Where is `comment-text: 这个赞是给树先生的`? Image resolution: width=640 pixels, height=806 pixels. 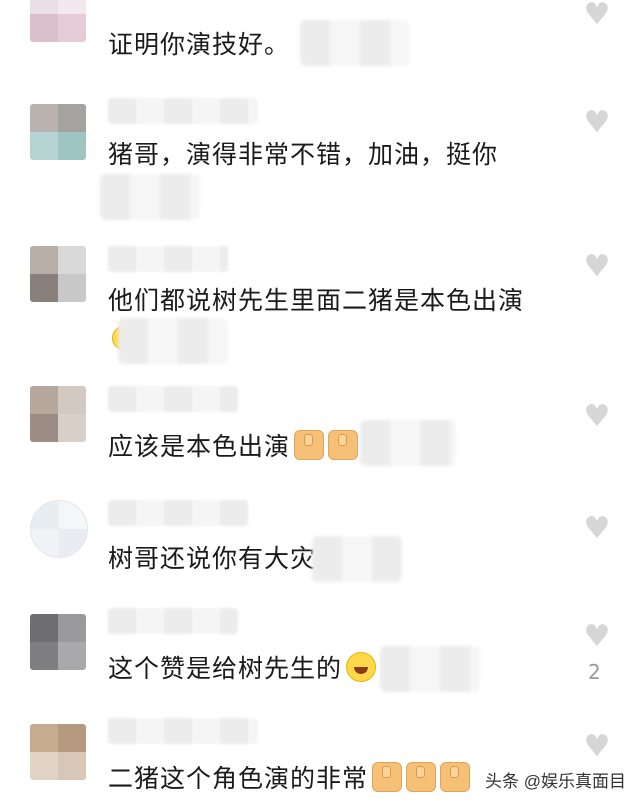 comment-text: 这个赞是给树先生的 is located at coordinates (242, 669).